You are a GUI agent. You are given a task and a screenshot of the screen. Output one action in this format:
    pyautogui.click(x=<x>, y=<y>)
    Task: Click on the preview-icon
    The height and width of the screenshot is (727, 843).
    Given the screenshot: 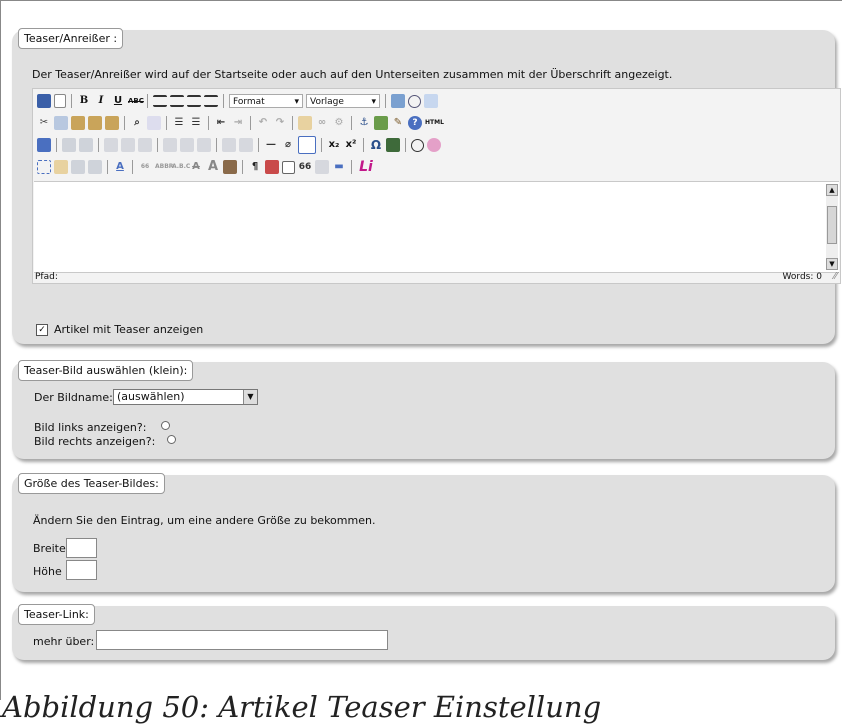 What is the action you would take?
    pyautogui.click(x=431, y=101)
    